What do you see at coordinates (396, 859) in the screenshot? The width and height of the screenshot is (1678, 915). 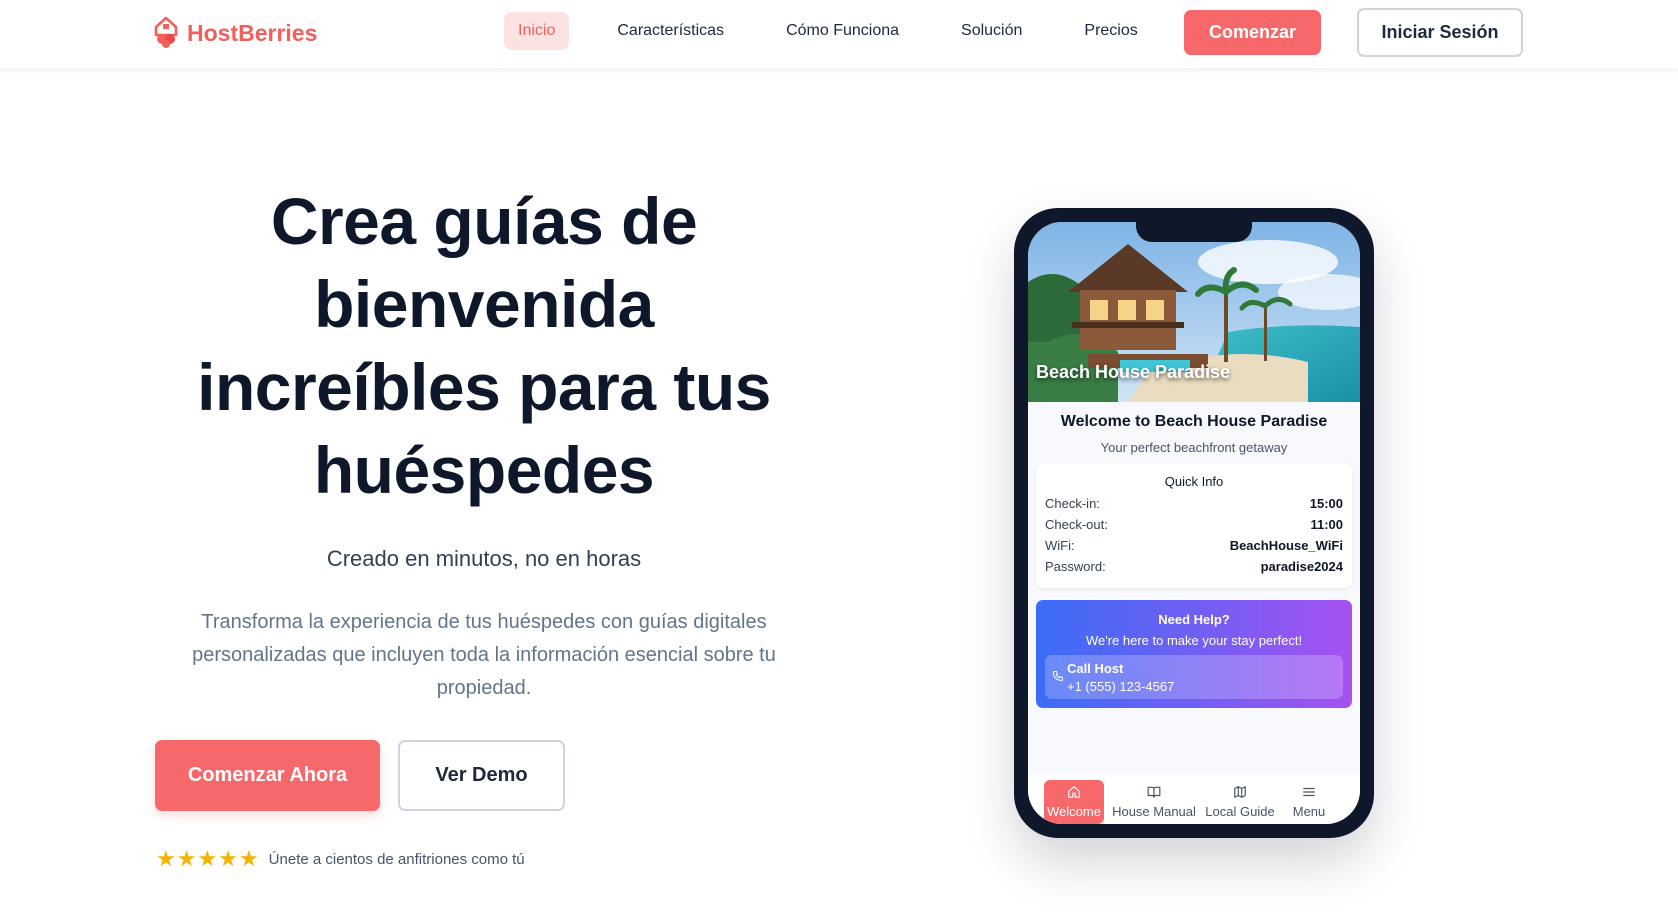 I see `rating-text: Únete a cientos de anfitriones como tú` at bounding box center [396, 859].